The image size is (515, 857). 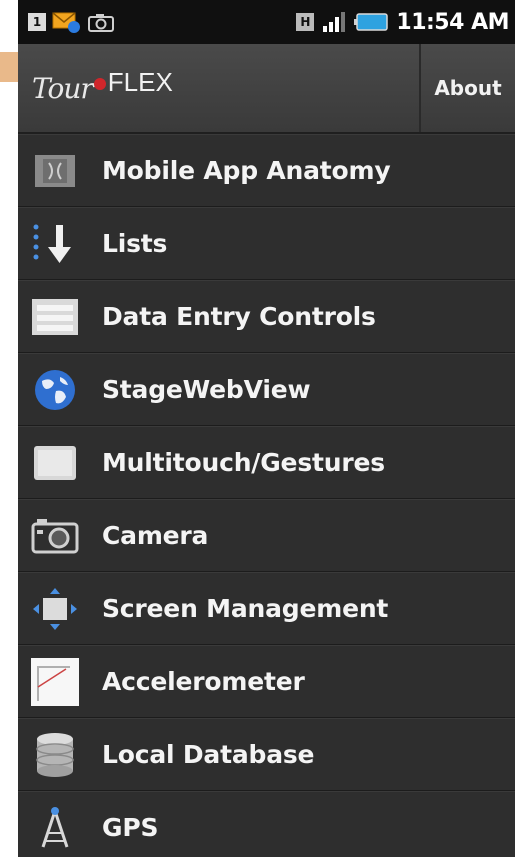 What do you see at coordinates (101, 23) in the screenshot?
I see `camera-notification-icon` at bounding box center [101, 23].